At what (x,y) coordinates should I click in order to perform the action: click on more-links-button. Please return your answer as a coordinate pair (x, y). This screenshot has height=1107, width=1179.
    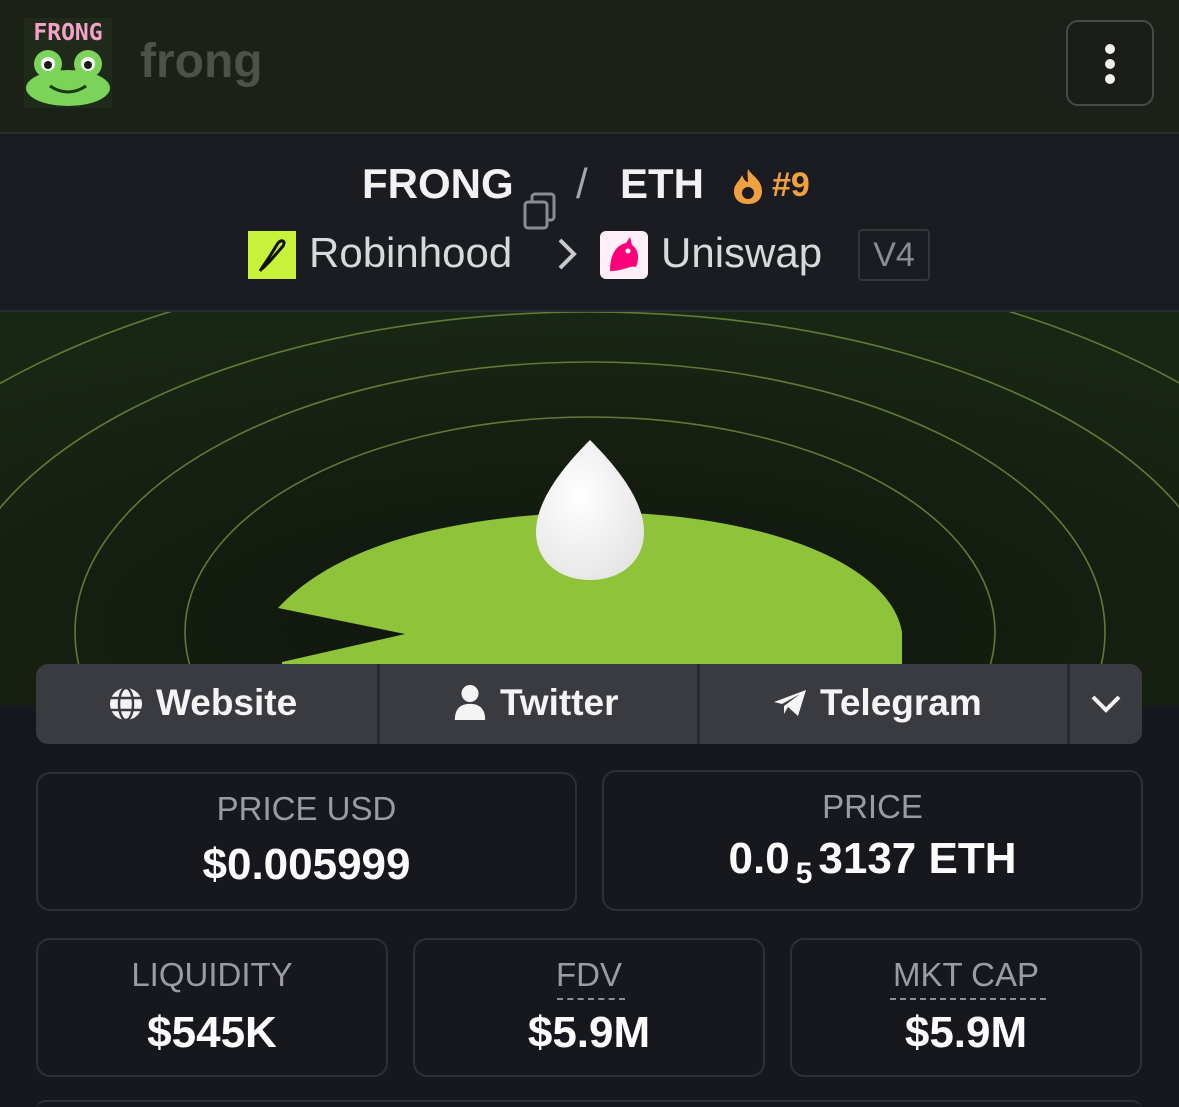
    Looking at the image, I should click on (1106, 704).